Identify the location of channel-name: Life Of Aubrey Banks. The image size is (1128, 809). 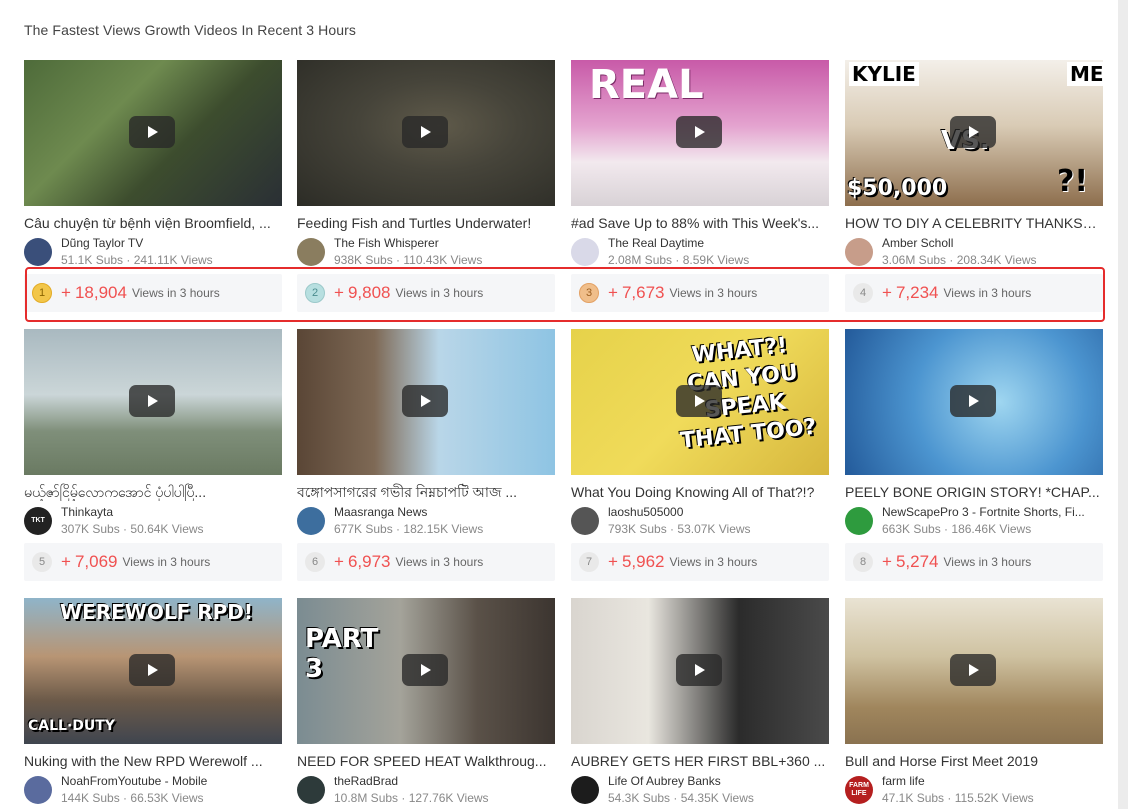
(718, 781).